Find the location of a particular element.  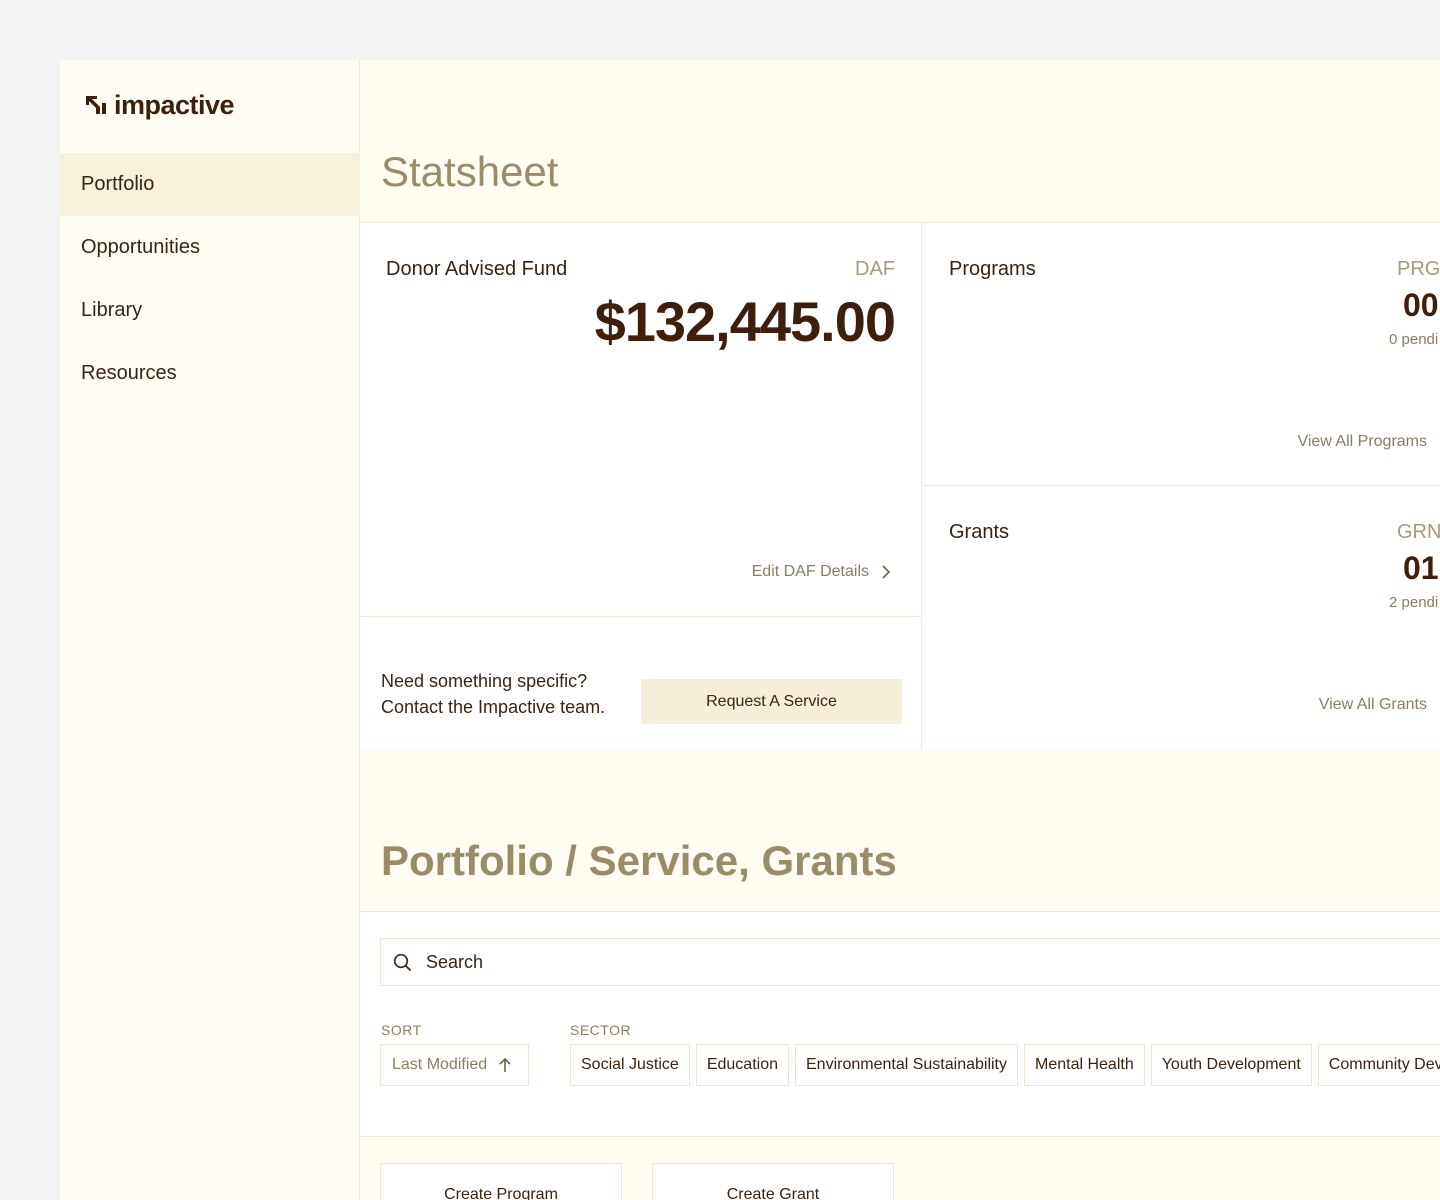

programs-pending: 0 pendi is located at coordinates (1414, 339).